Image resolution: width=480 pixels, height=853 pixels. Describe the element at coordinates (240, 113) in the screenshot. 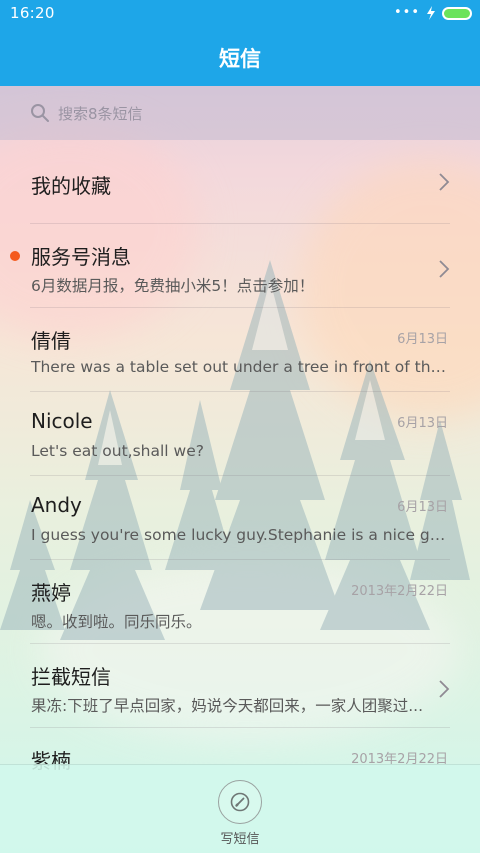

I see `search-bar: 搜索8条短信` at that location.